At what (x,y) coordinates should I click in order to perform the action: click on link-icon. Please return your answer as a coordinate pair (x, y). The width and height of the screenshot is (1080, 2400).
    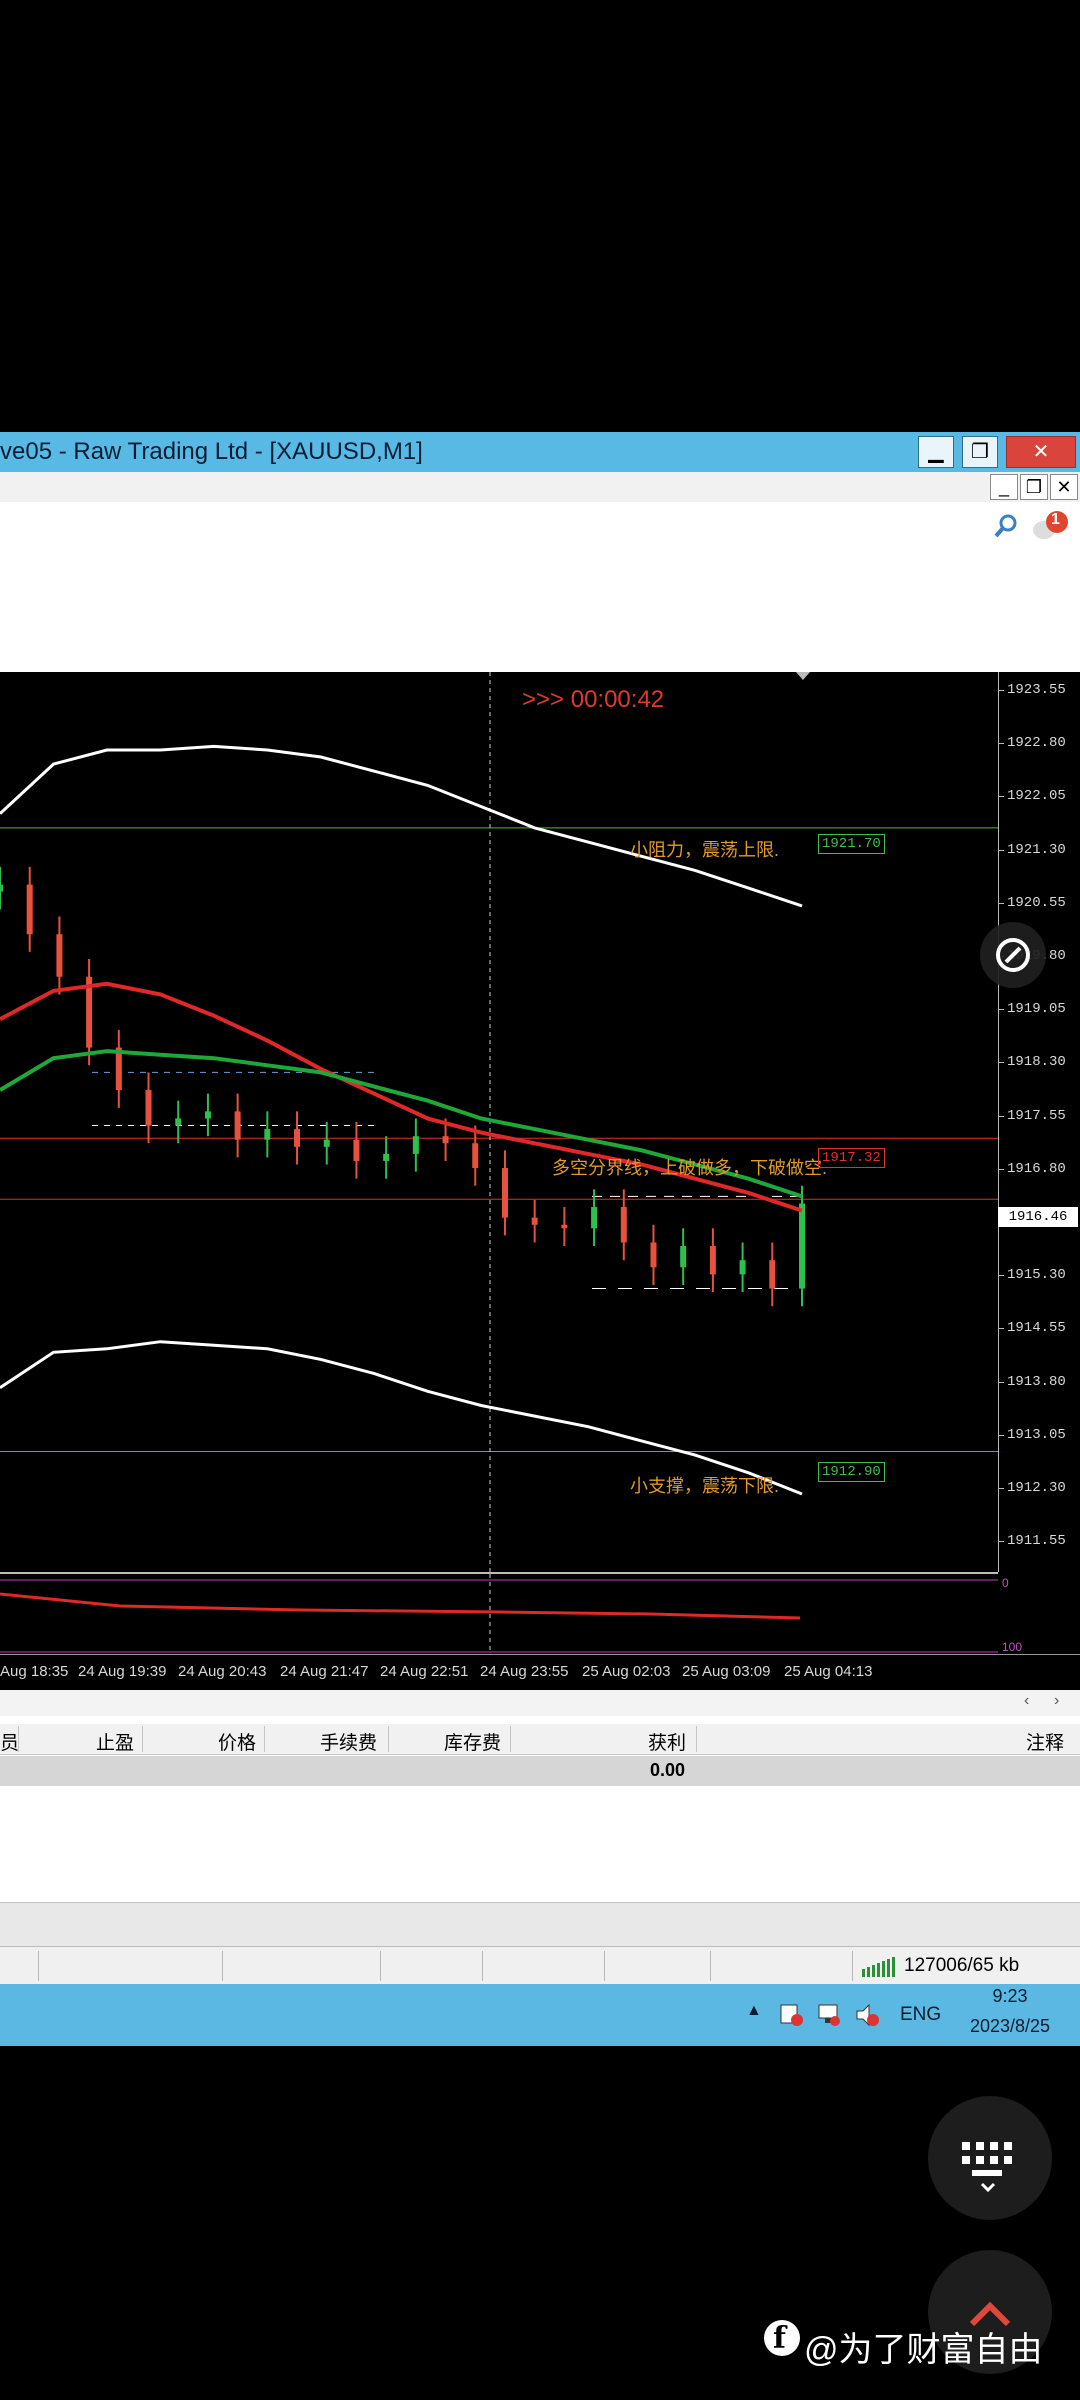
    Looking at the image, I should click on (1013, 955).